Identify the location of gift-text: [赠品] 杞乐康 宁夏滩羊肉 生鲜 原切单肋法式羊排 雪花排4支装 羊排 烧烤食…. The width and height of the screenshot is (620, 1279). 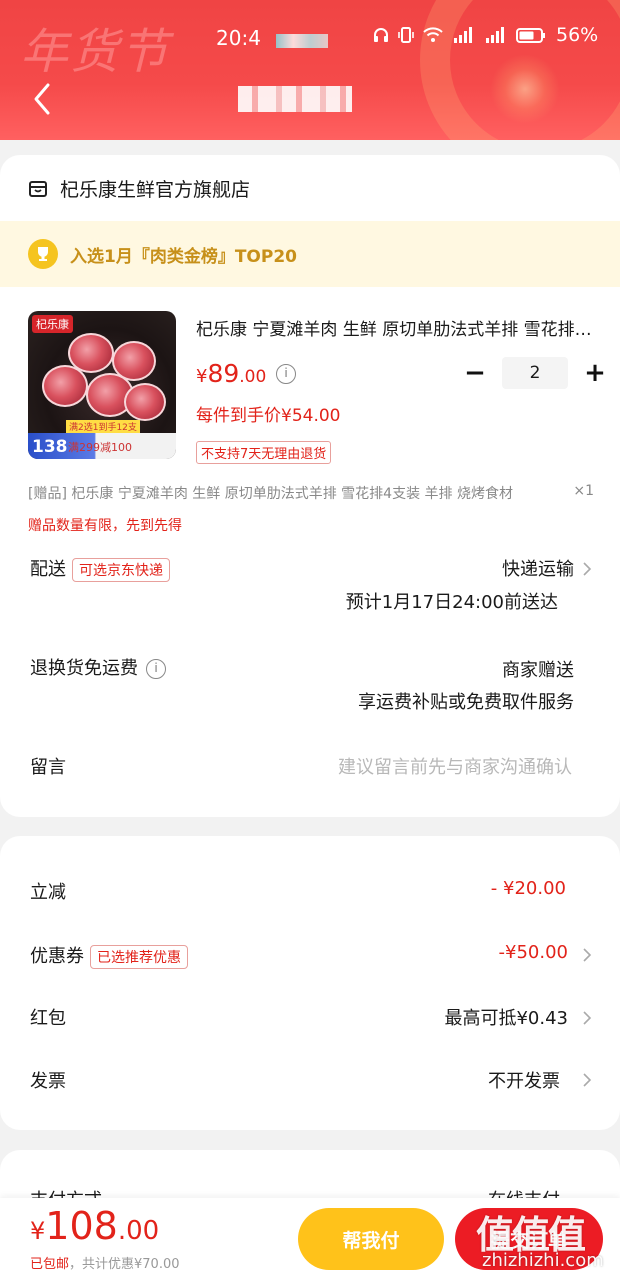
(270, 494).